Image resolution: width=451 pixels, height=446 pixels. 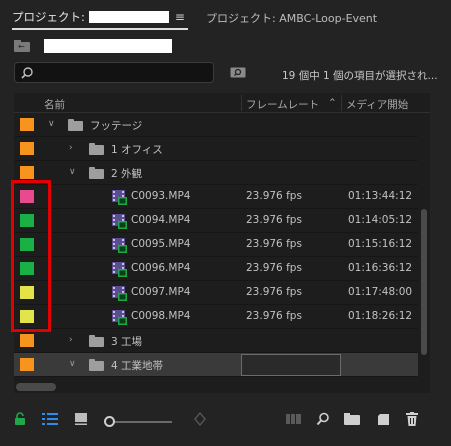 I want to click on media-start-timecode: 01:13:44:12, so click(x=380, y=196).